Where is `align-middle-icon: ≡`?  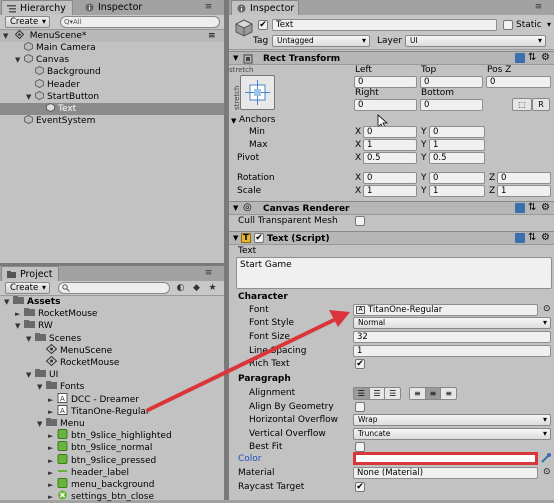 align-middle-icon: ≡ is located at coordinates (432, 393).